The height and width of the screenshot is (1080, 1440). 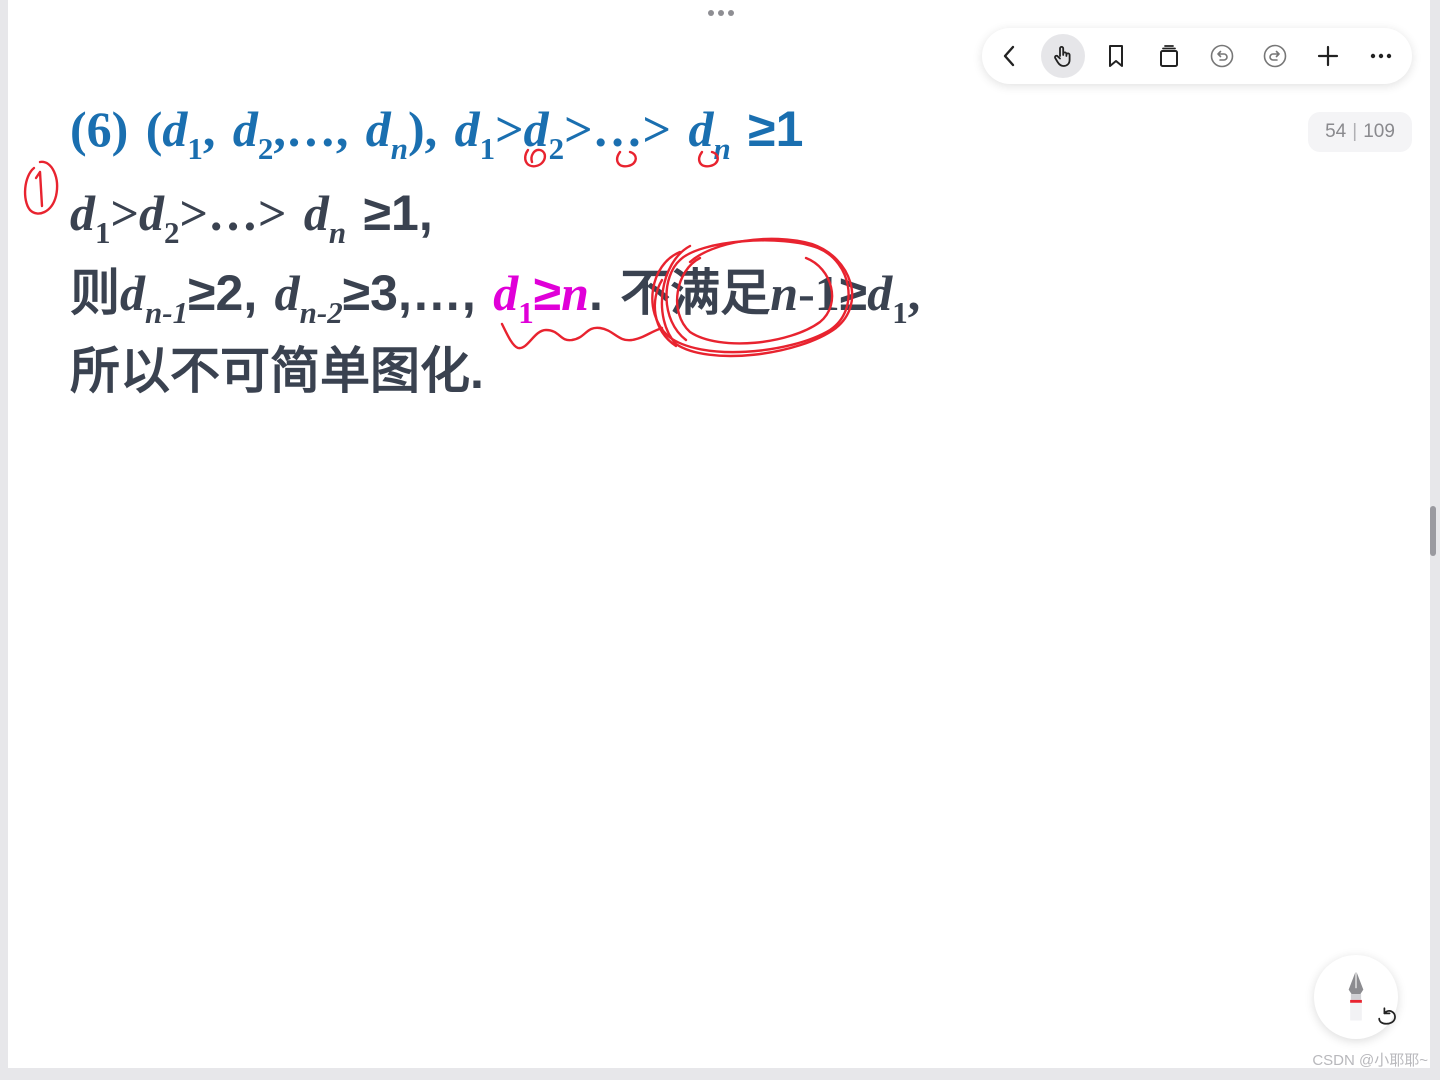 I want to click on problem-number: (6), so click(x=99, y=129).